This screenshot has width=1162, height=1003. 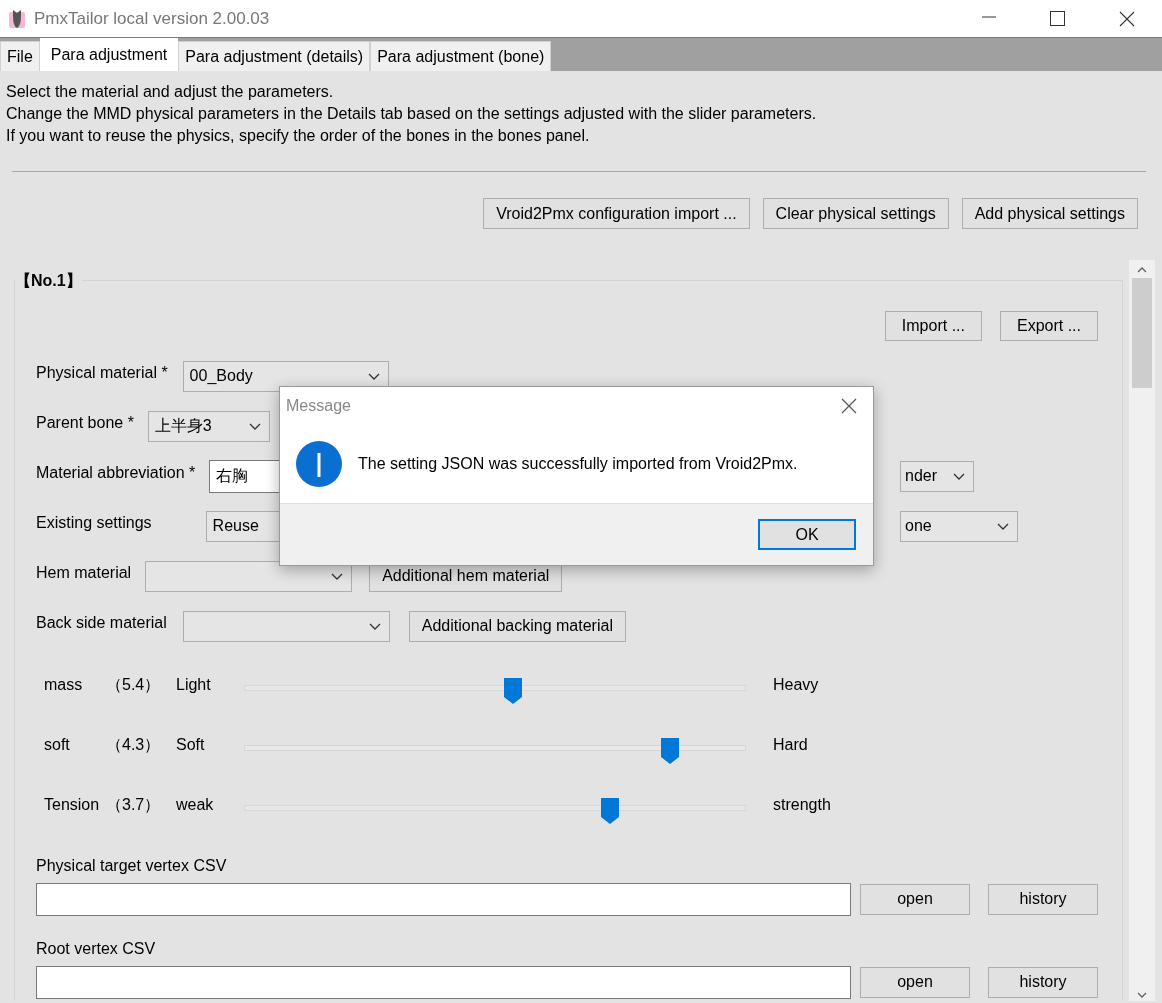 What do you see at coordinates (285, 376) in the screenshot?
I see `dropdown: 00_Body` at bounding box center [285, 376].